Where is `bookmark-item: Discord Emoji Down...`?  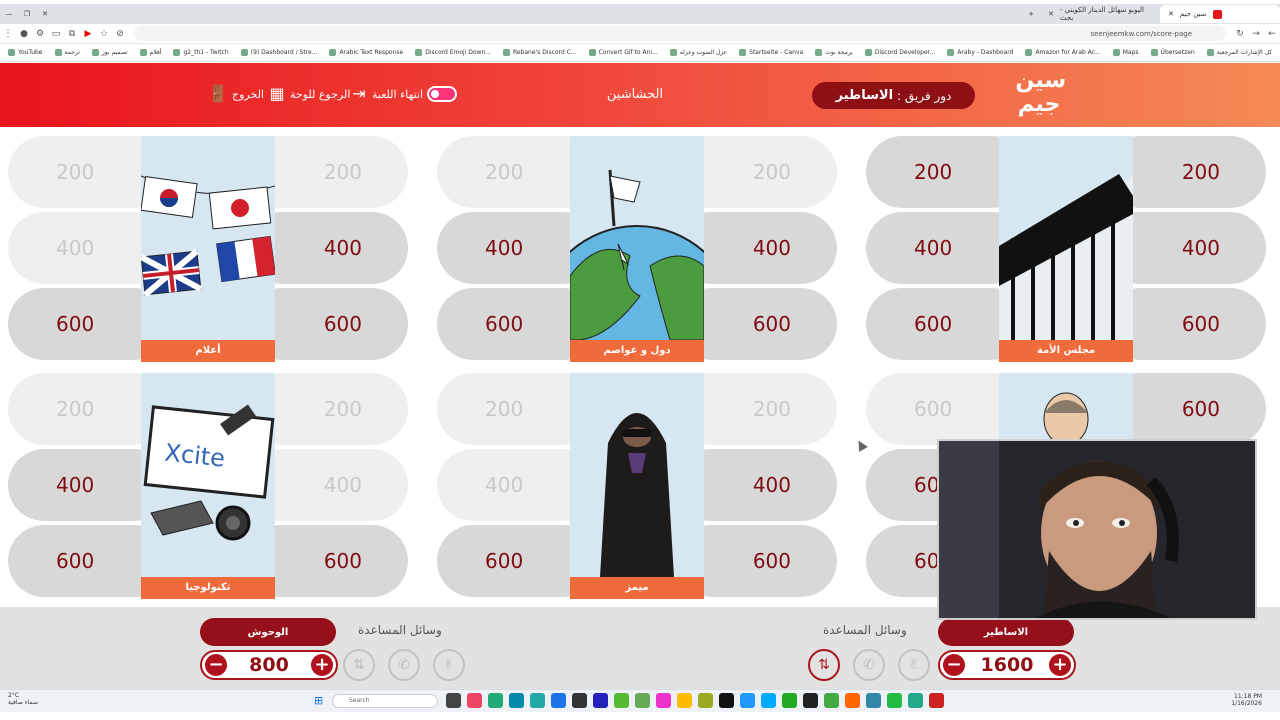 bookmark-item: Discord Emoji Down... is located at coordinates (453, 52).